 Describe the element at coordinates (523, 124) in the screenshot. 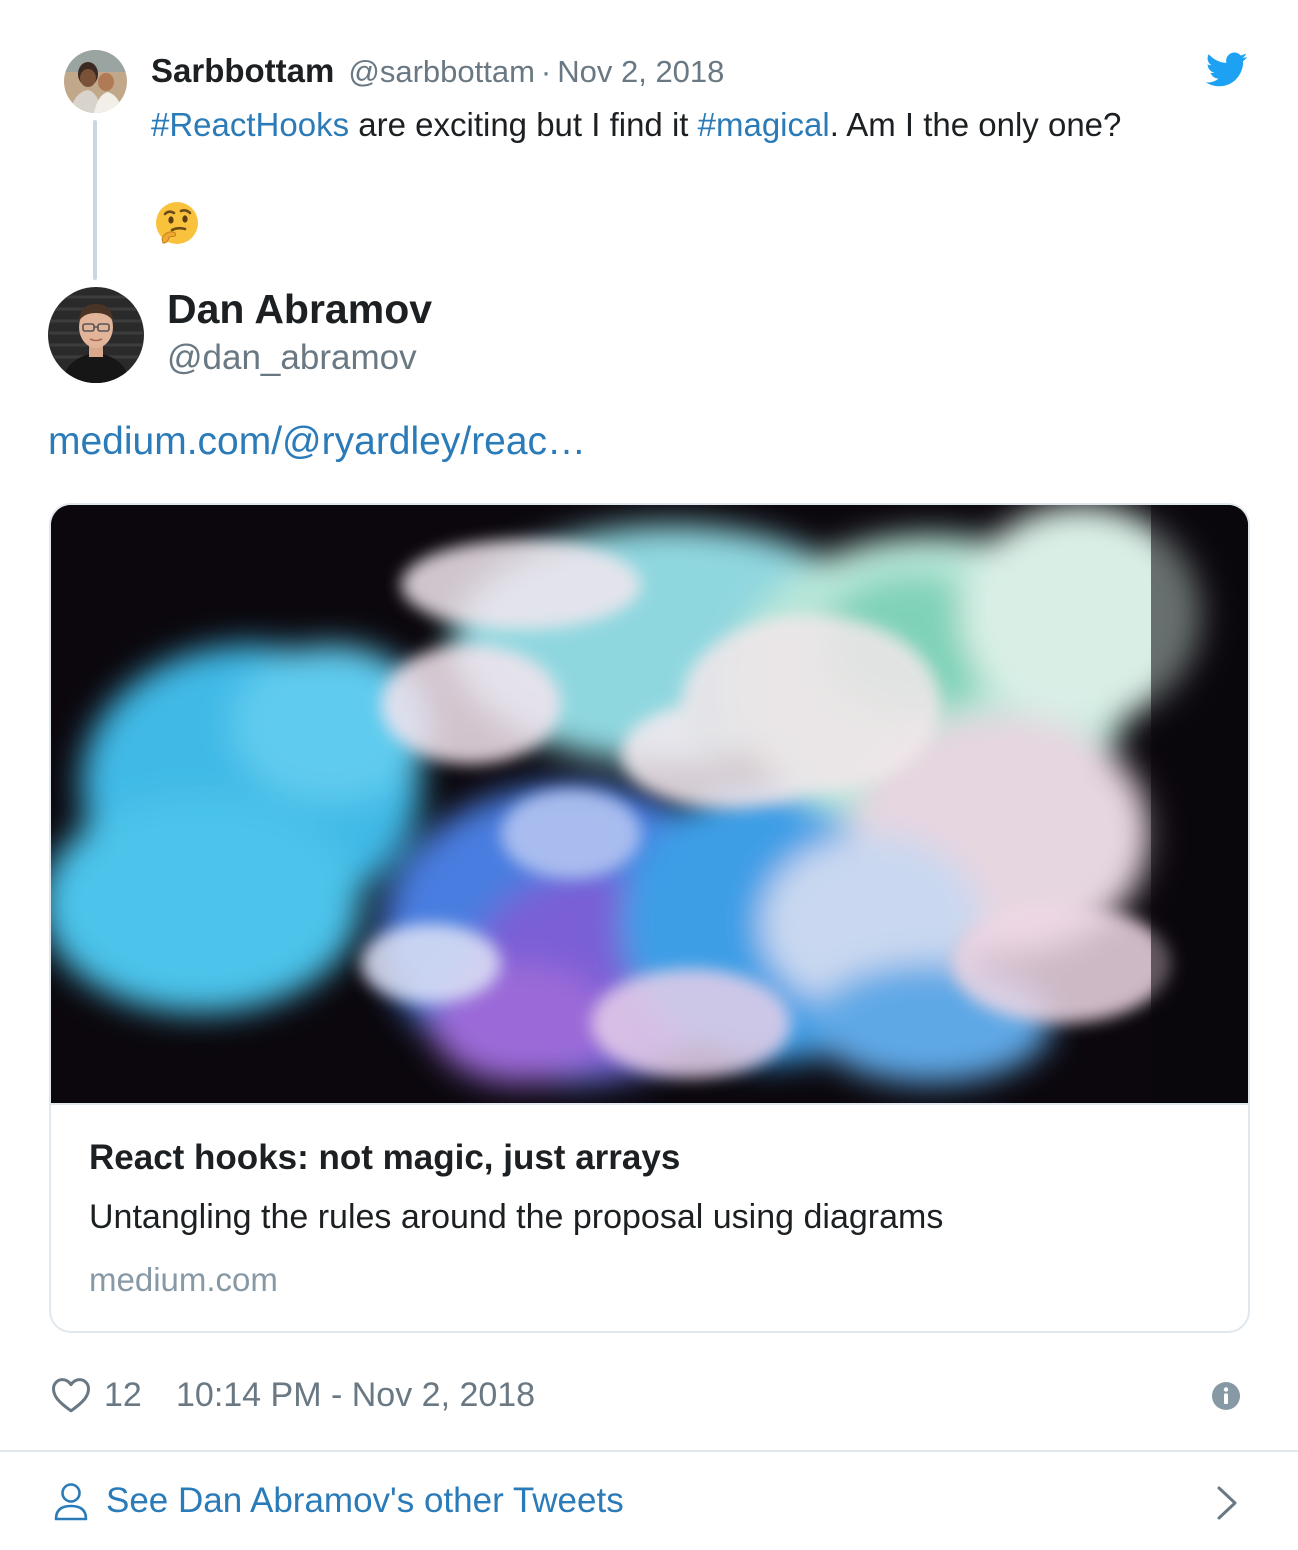

I see `tweet-text-segment: are exciting but I find it` at that location.